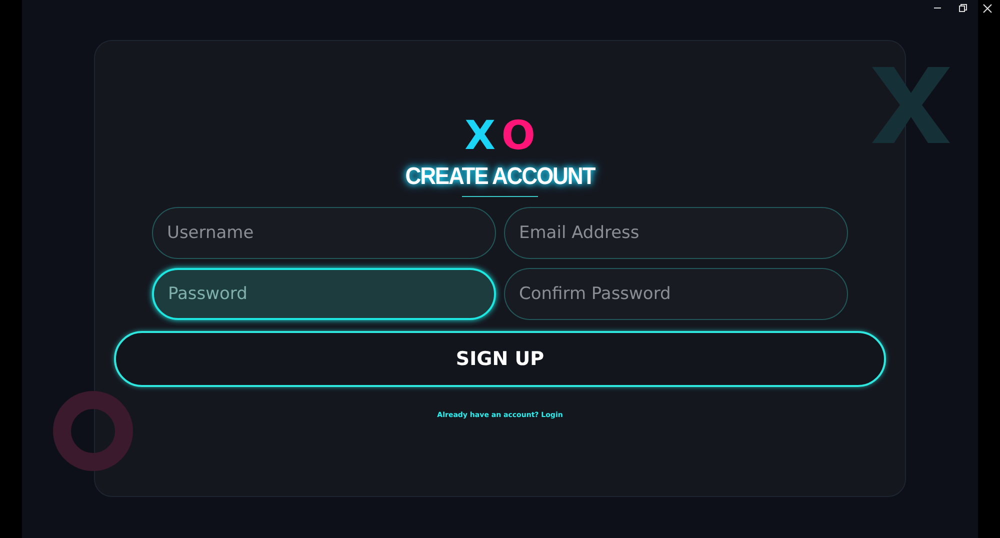 The image size is (1000, 538). What do you see at coordinates (500, 177) in the screenshot?
I see `page-title: CREATE ACCOUNT` at bounding box center [500, 177].